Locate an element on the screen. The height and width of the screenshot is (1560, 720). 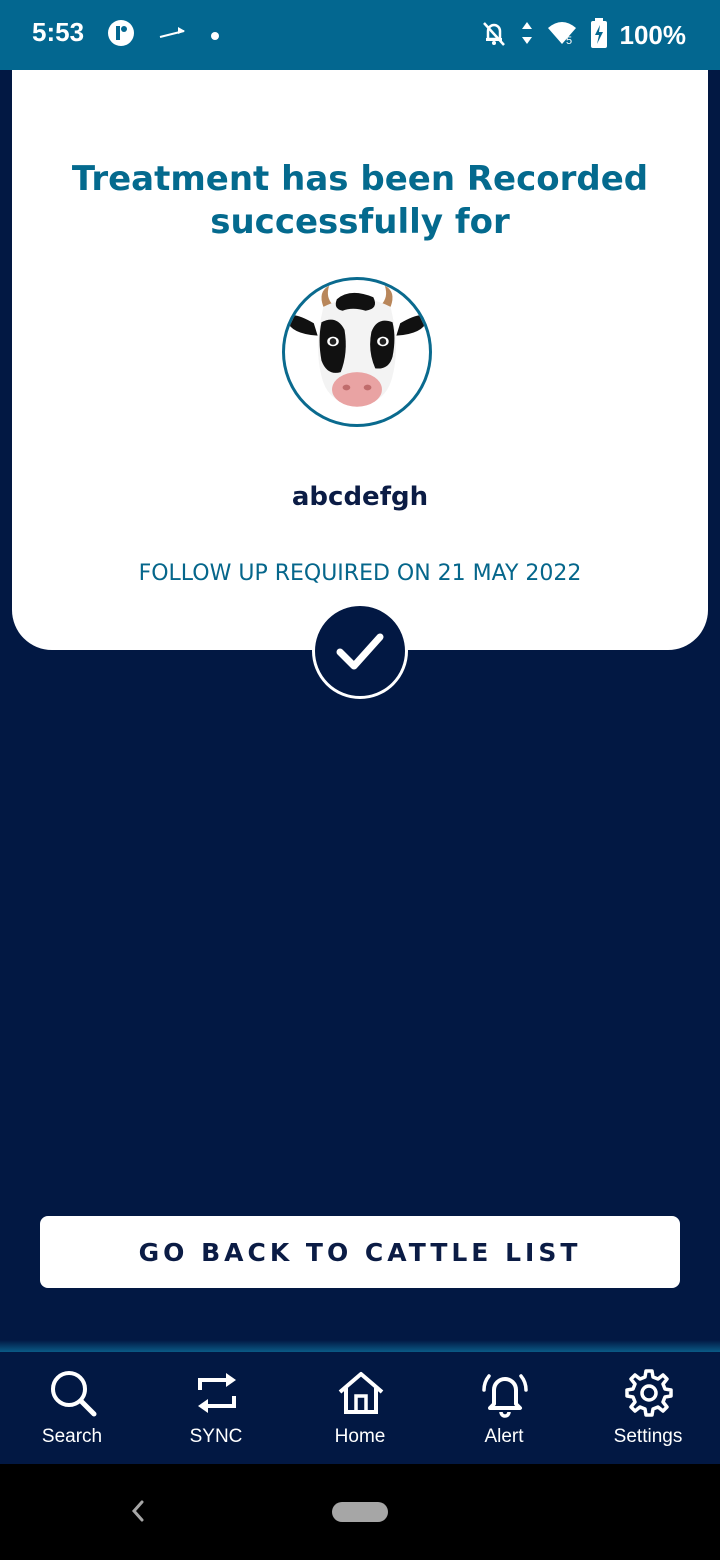
nav-label-home: Home is located at coordinates (360, 1436).